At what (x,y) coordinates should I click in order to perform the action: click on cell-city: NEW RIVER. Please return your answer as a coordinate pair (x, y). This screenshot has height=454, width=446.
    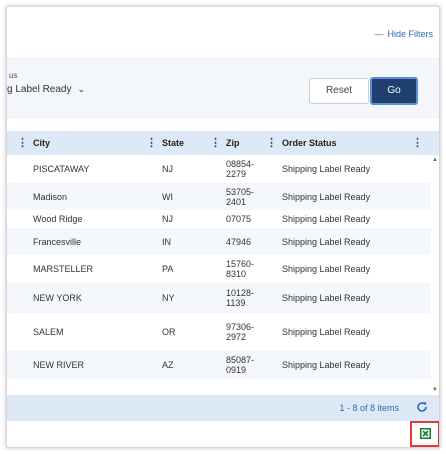
    Looking at the image, I should click on (59, 365).